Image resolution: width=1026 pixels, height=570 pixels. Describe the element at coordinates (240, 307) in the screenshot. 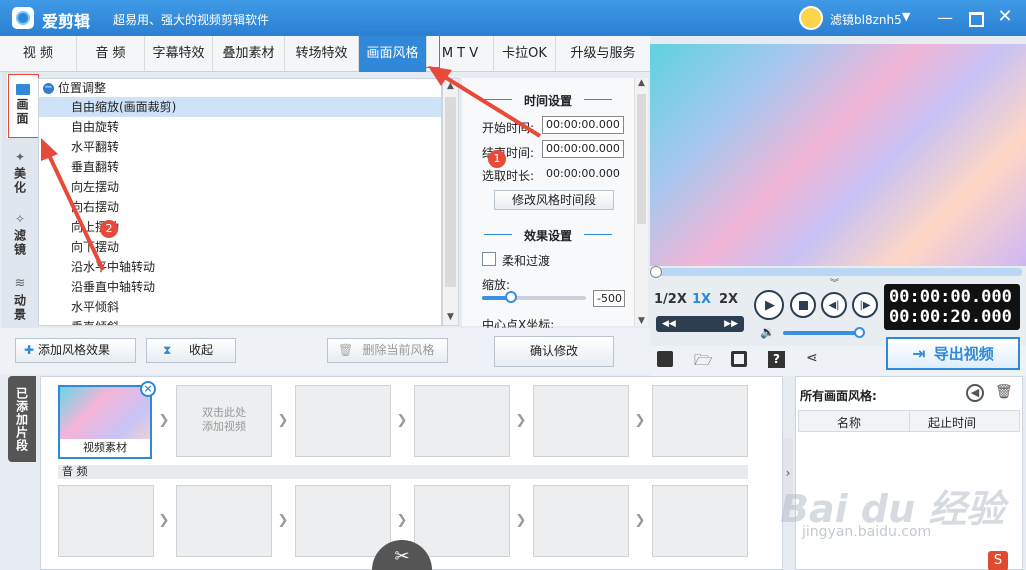

I see `style-list-item: 水平倾斜` at that location.